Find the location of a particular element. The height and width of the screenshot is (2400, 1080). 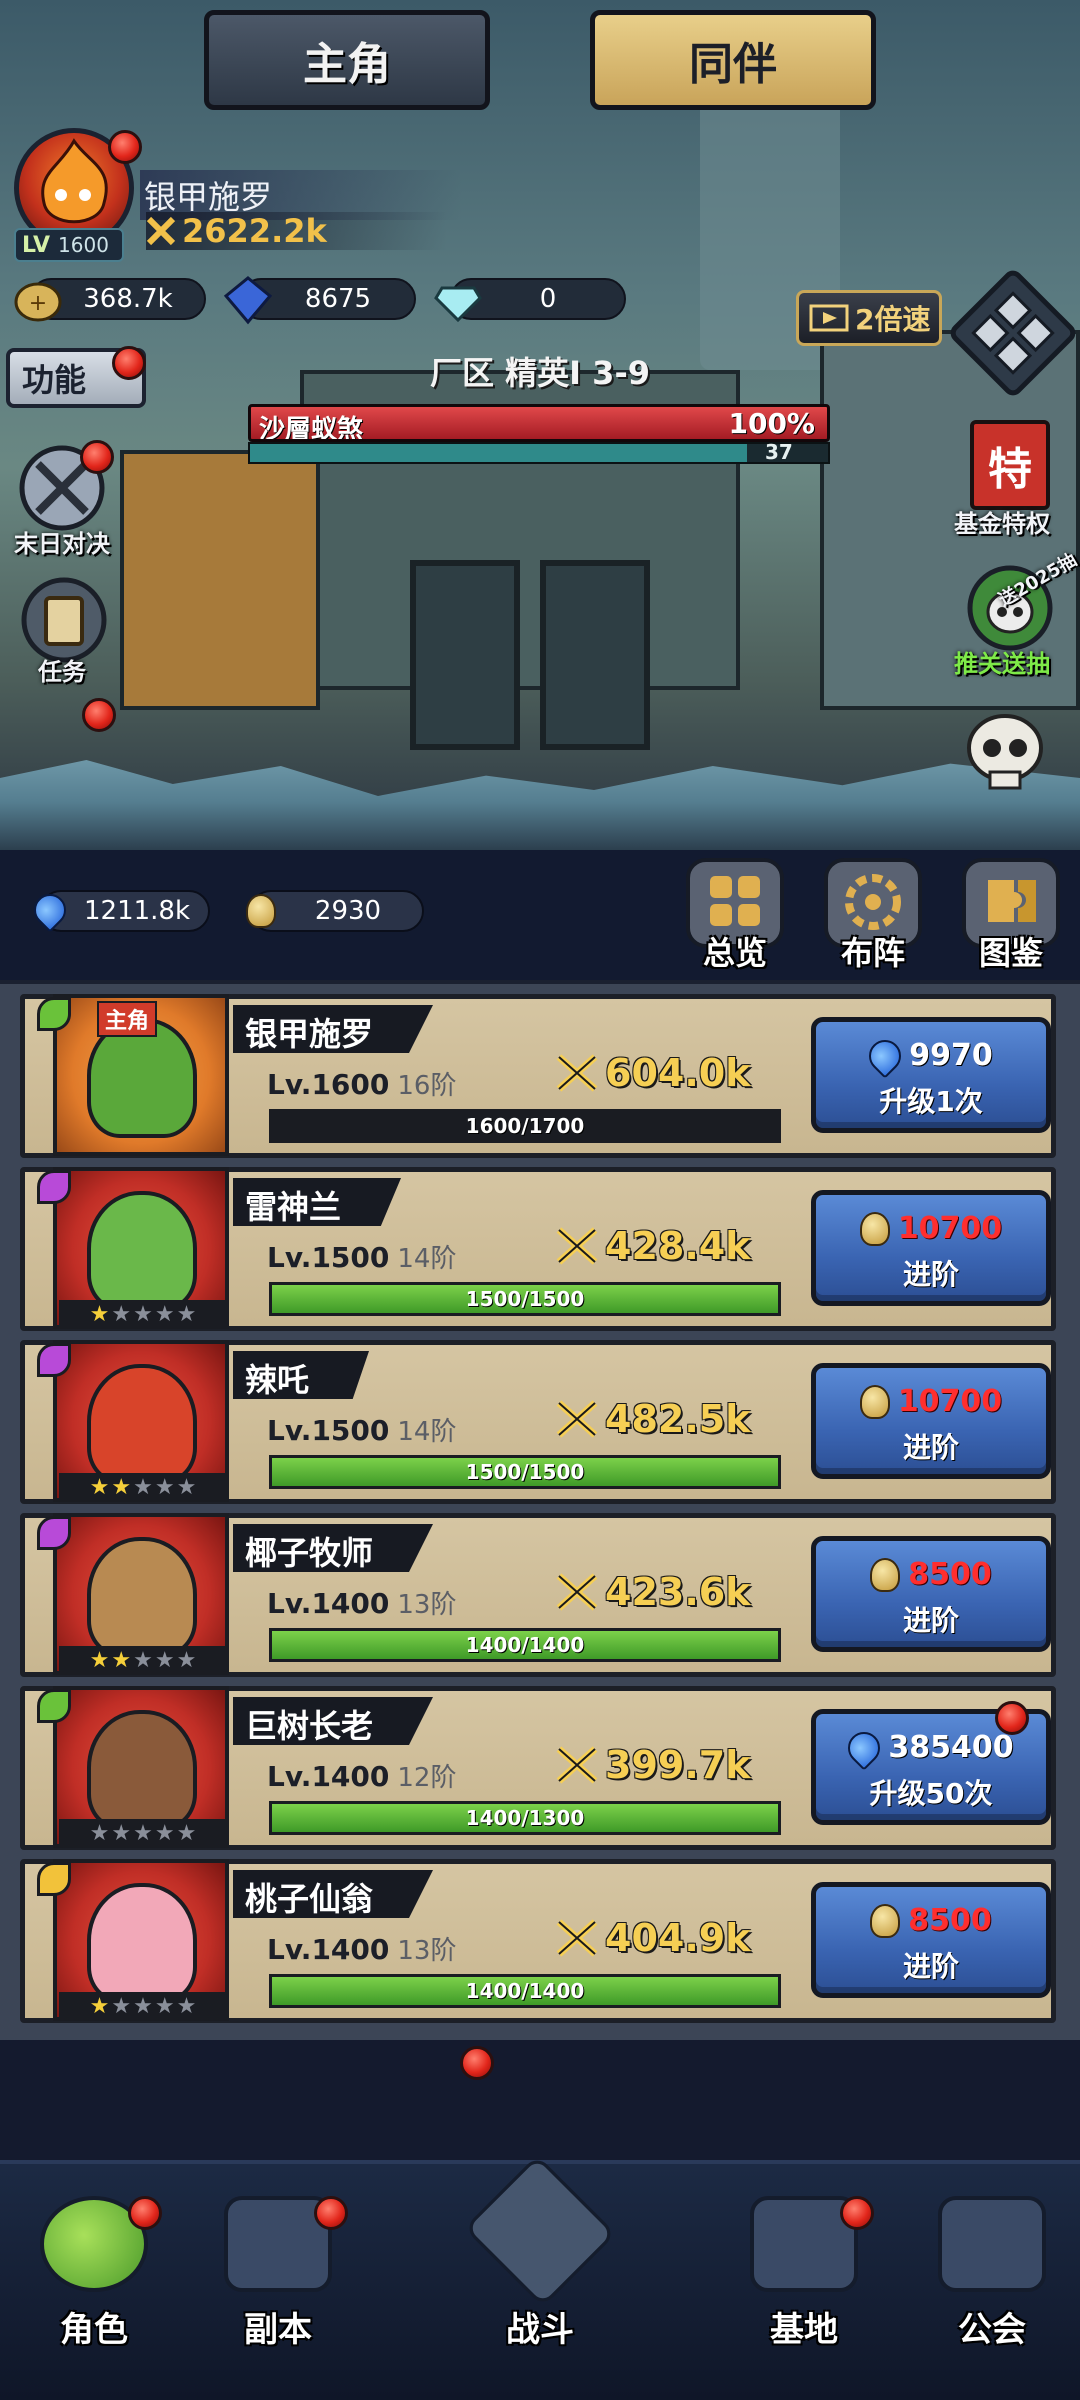

tab-partners: 同伴 is located at coordinates (733, 60).